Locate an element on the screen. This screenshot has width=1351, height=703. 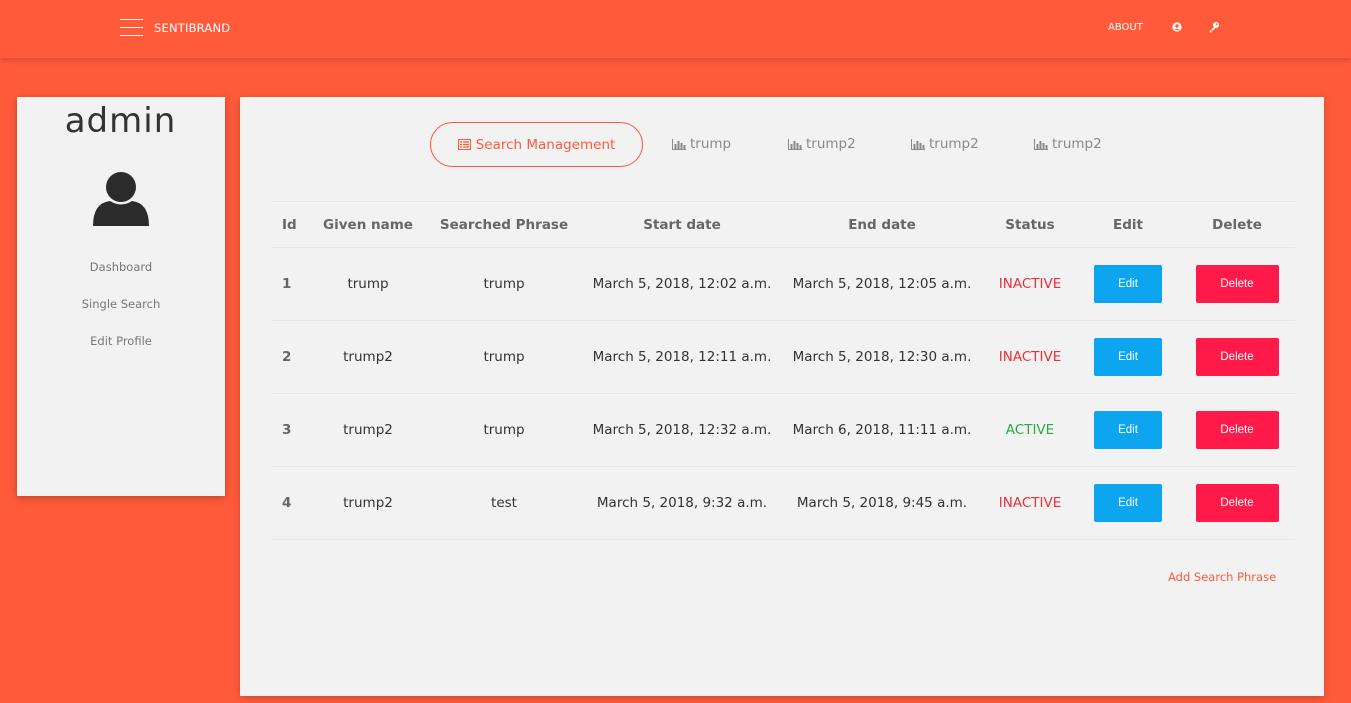
tab-trump2-b: trump2 is located at coordinates (945, 144).